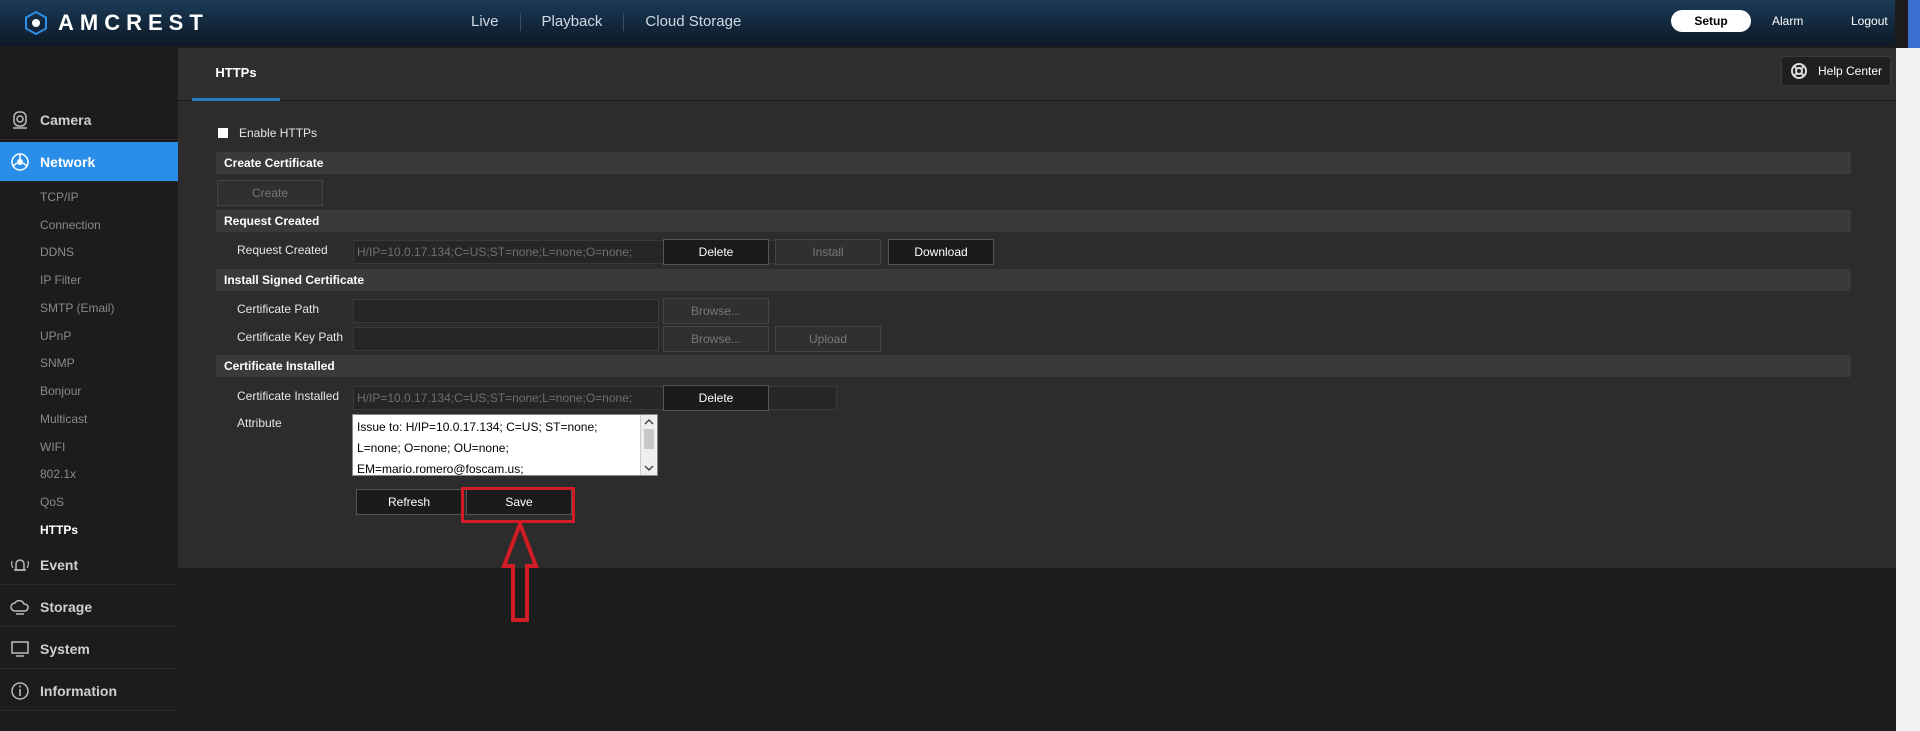 The width and height of the screenshot is (1920, 731). I want to click on sidebar-system: System, so click(89, 649).